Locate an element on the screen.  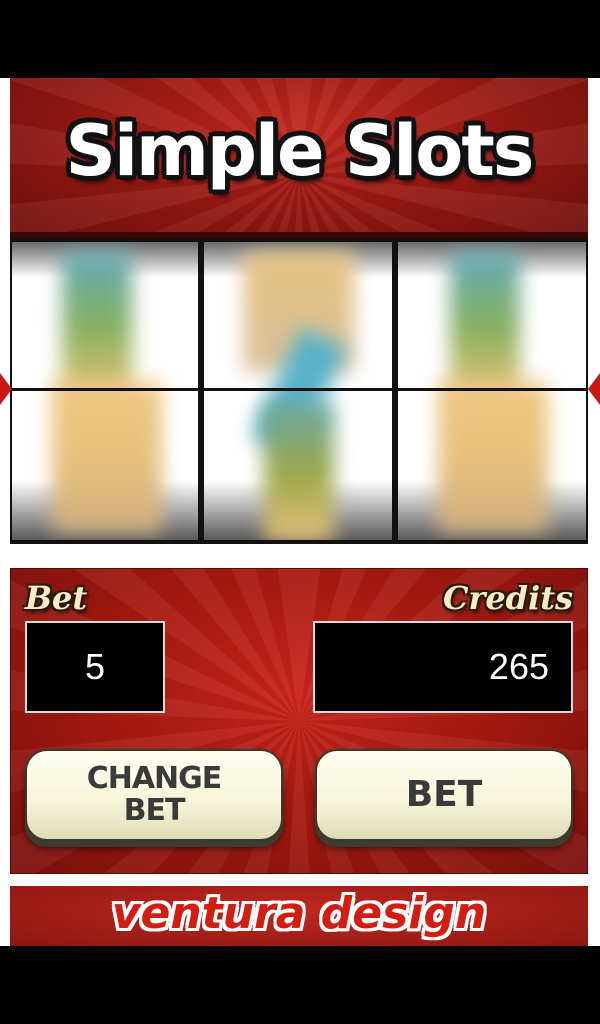
payline-marker-left-icon is located at coordinates (6, 389).